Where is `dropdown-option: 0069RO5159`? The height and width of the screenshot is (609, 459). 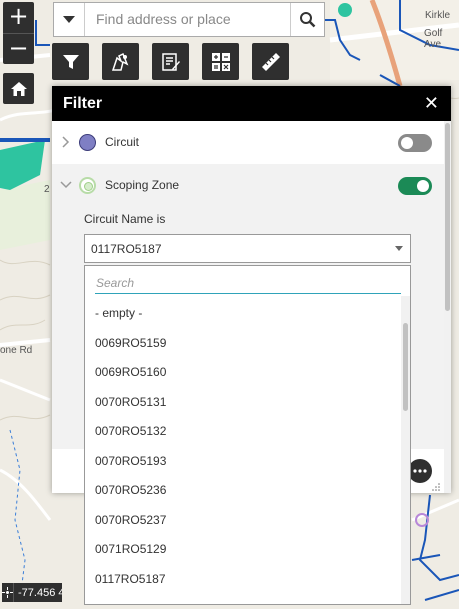 dropdown-option: 0069RO5159 is located at coordinates (244, 344).